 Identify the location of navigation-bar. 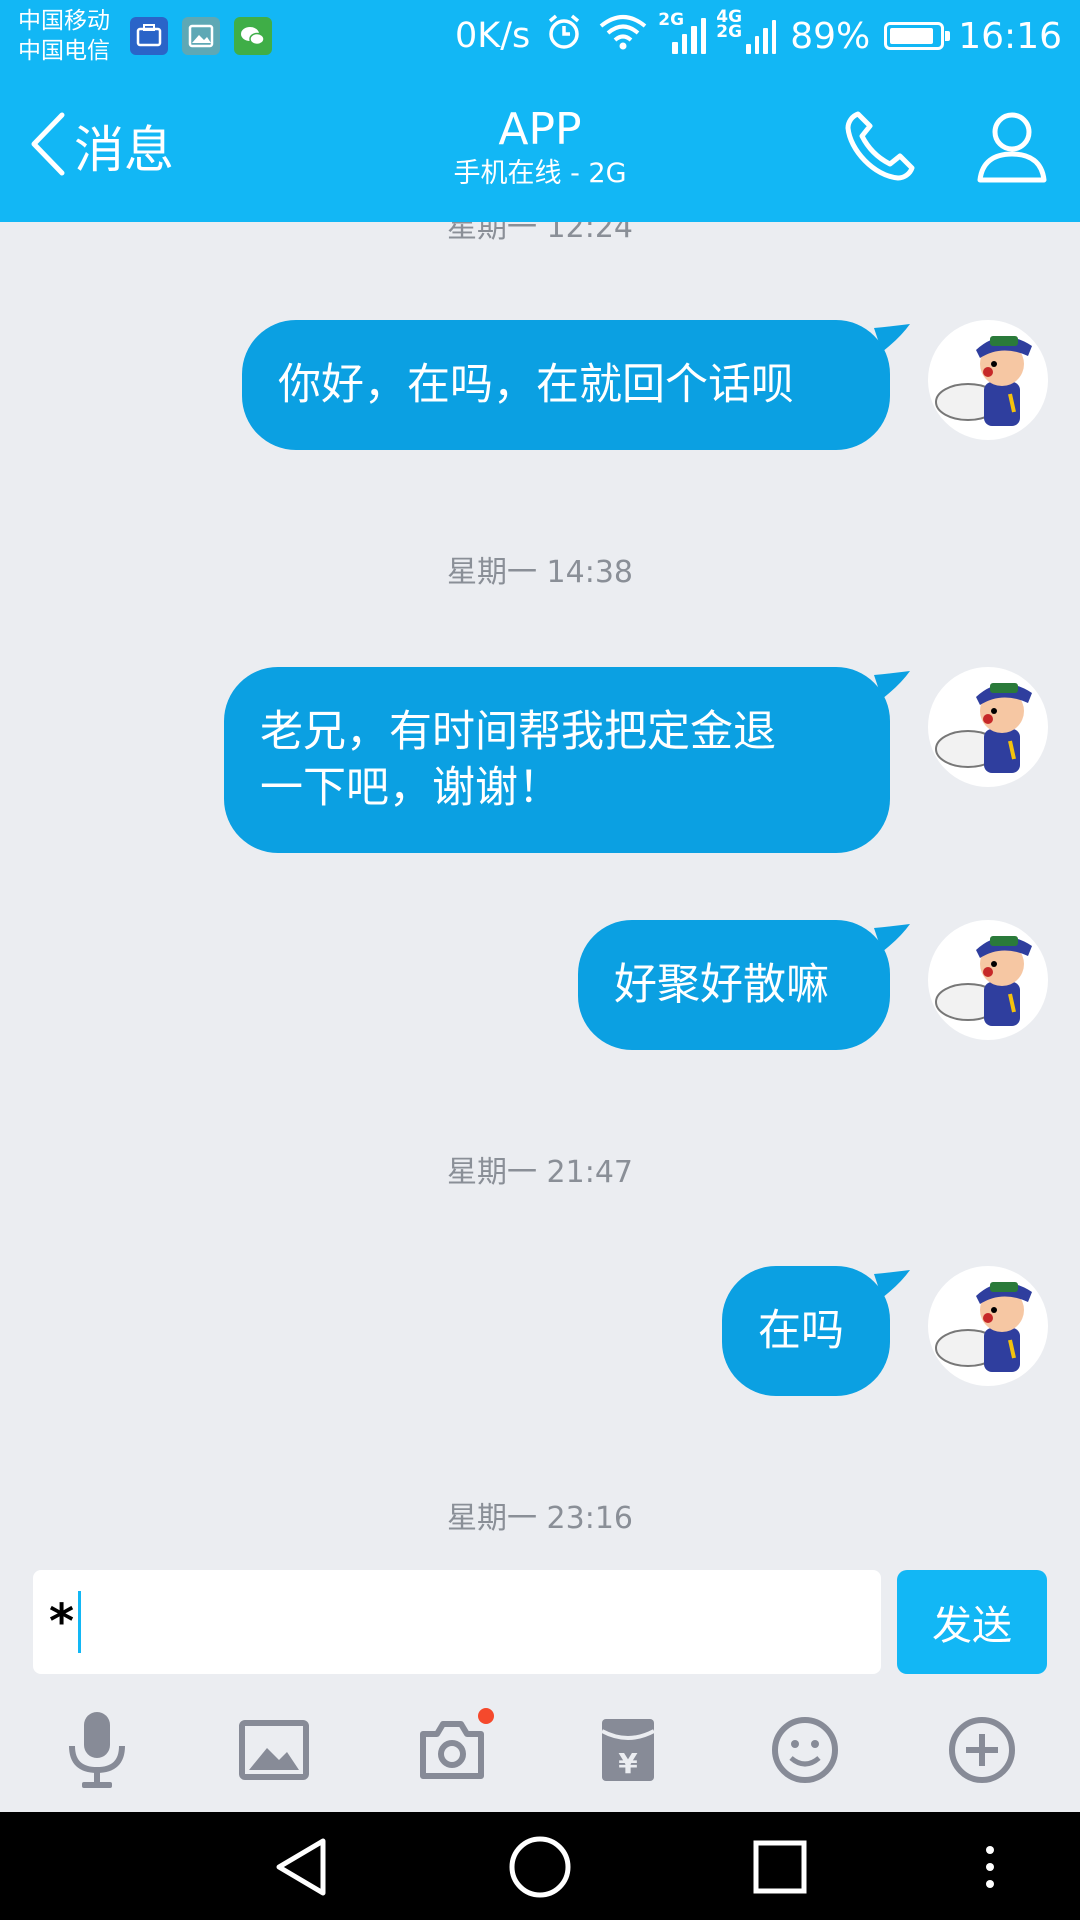
(540, 1866).